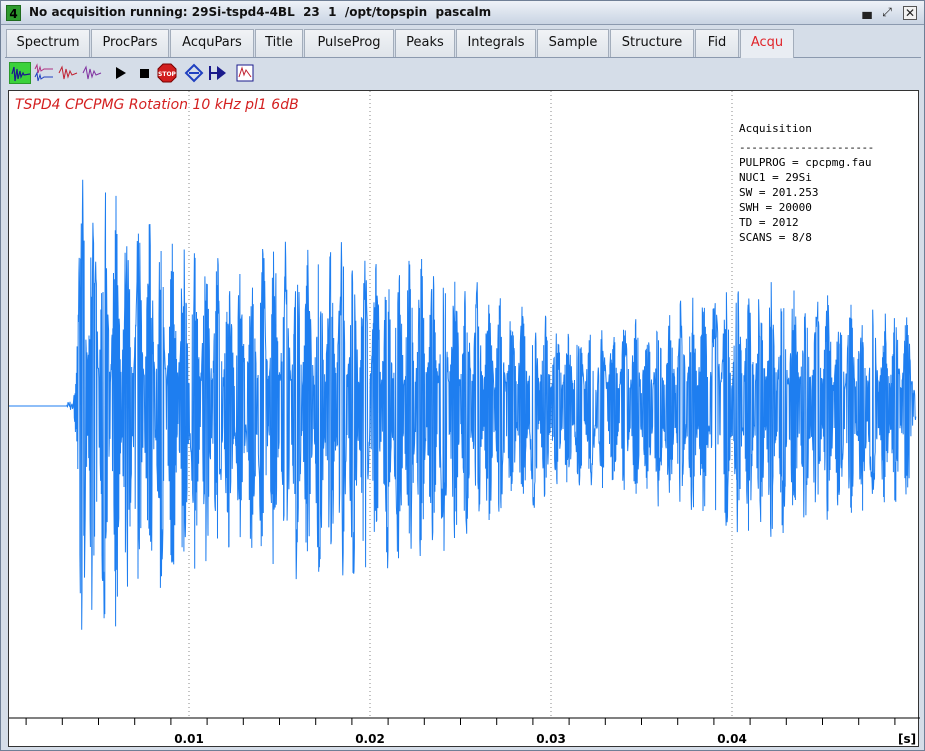 This screenshot has width=925, height=751. I want to click on fid-purple-icon, so click(92, 73).